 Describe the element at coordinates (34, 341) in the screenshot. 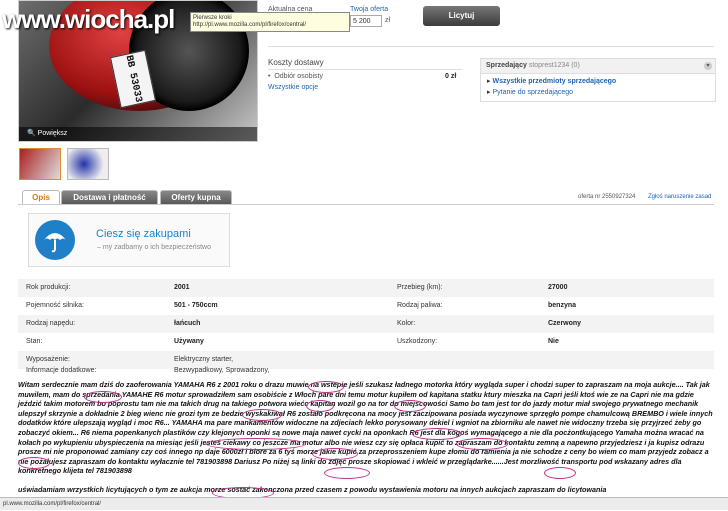

I see `detail-label: Stan:` at that location.